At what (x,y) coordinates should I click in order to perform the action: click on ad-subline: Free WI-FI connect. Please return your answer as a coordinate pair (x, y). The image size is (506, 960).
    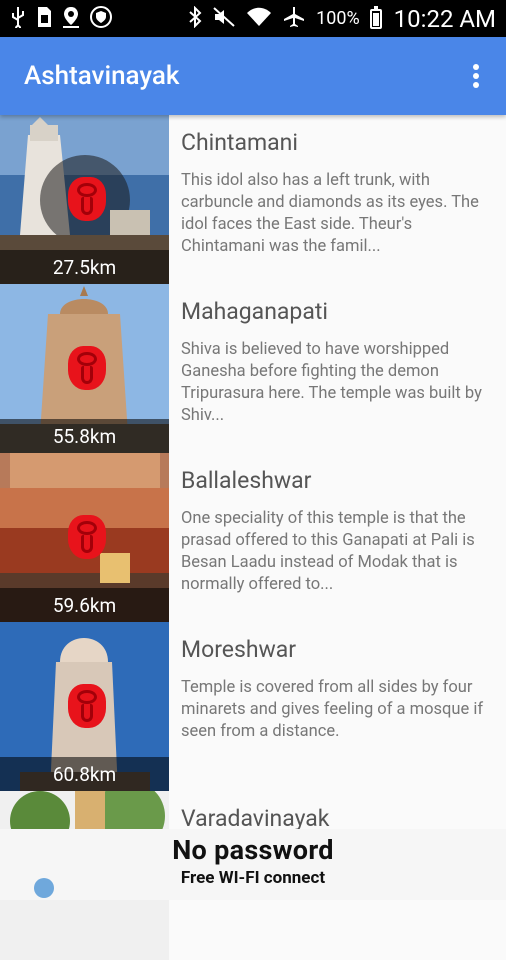
    Looking at the image, I should click on (253, 878).